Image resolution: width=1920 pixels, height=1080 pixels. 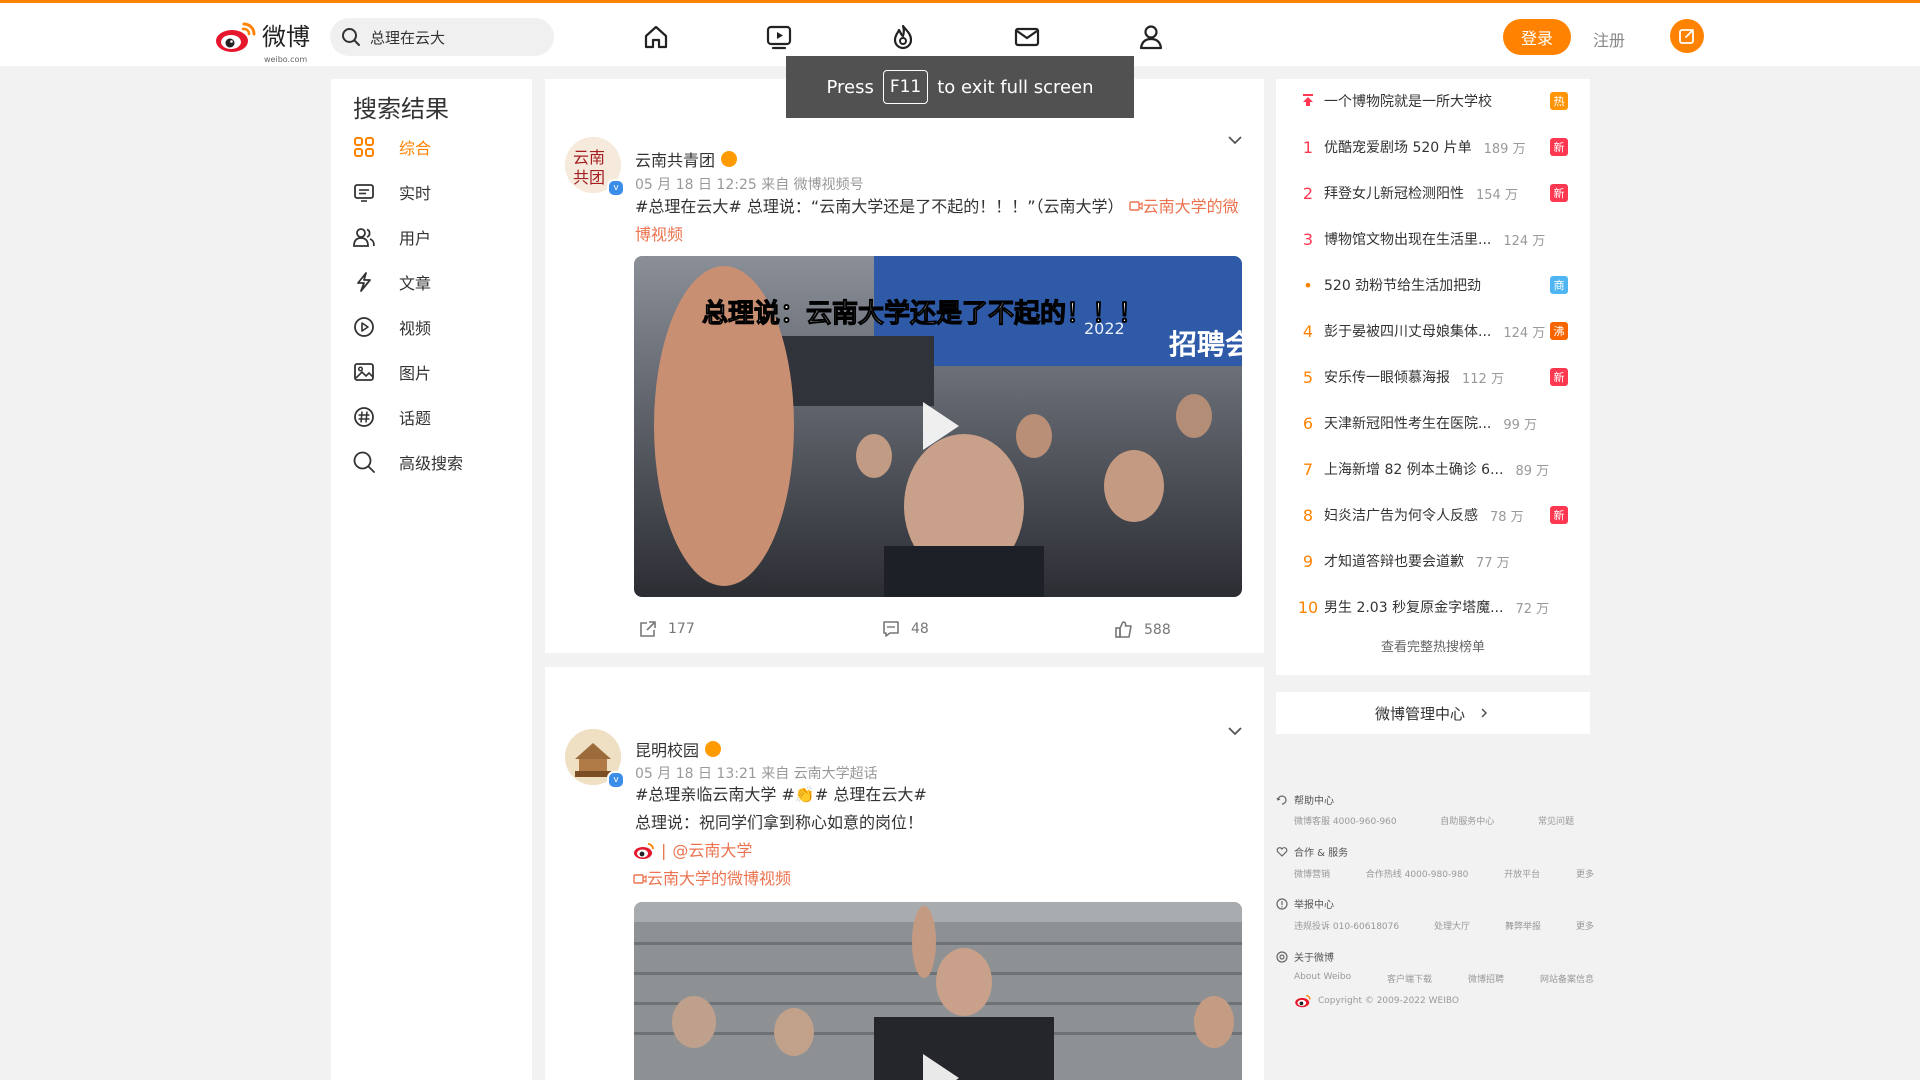 What do you see at coordinates (262, 40) in the screenshot?
I see `weibo-logo: 微博 weibo.com` at bounding box center [262, 40].